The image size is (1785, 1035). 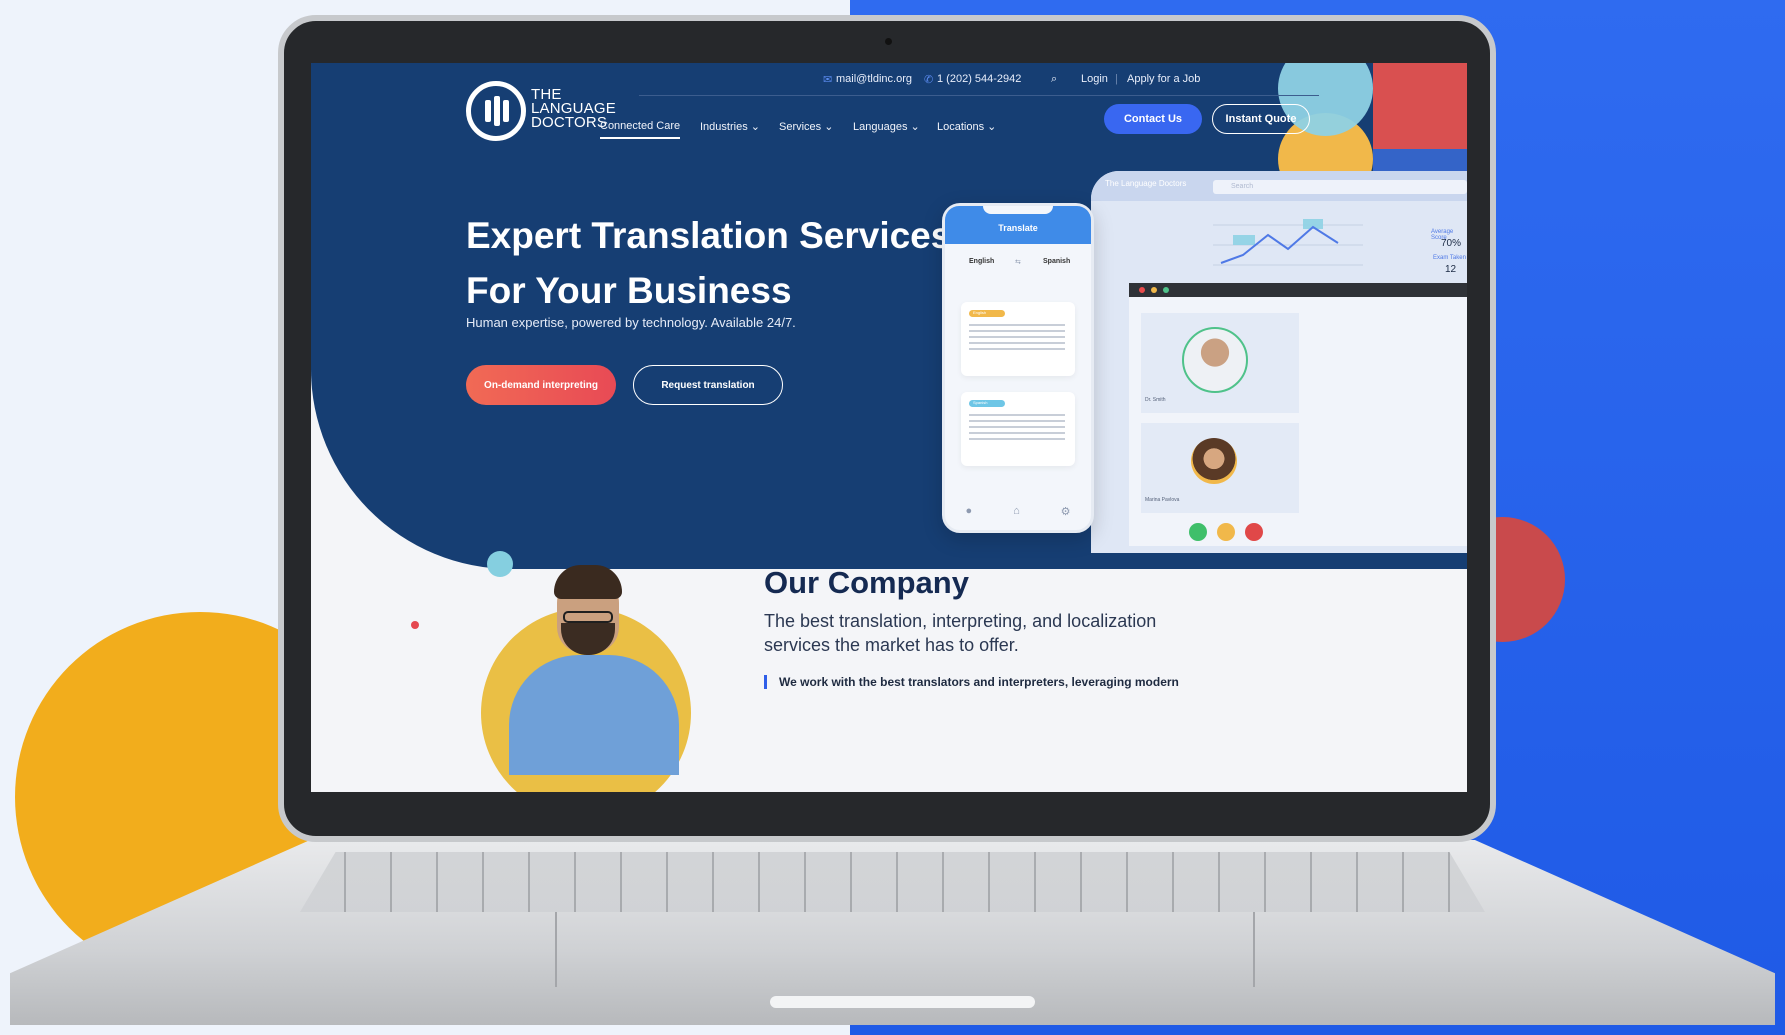 I want to click on card-tag: Spanish, so click(x=987, y=403).